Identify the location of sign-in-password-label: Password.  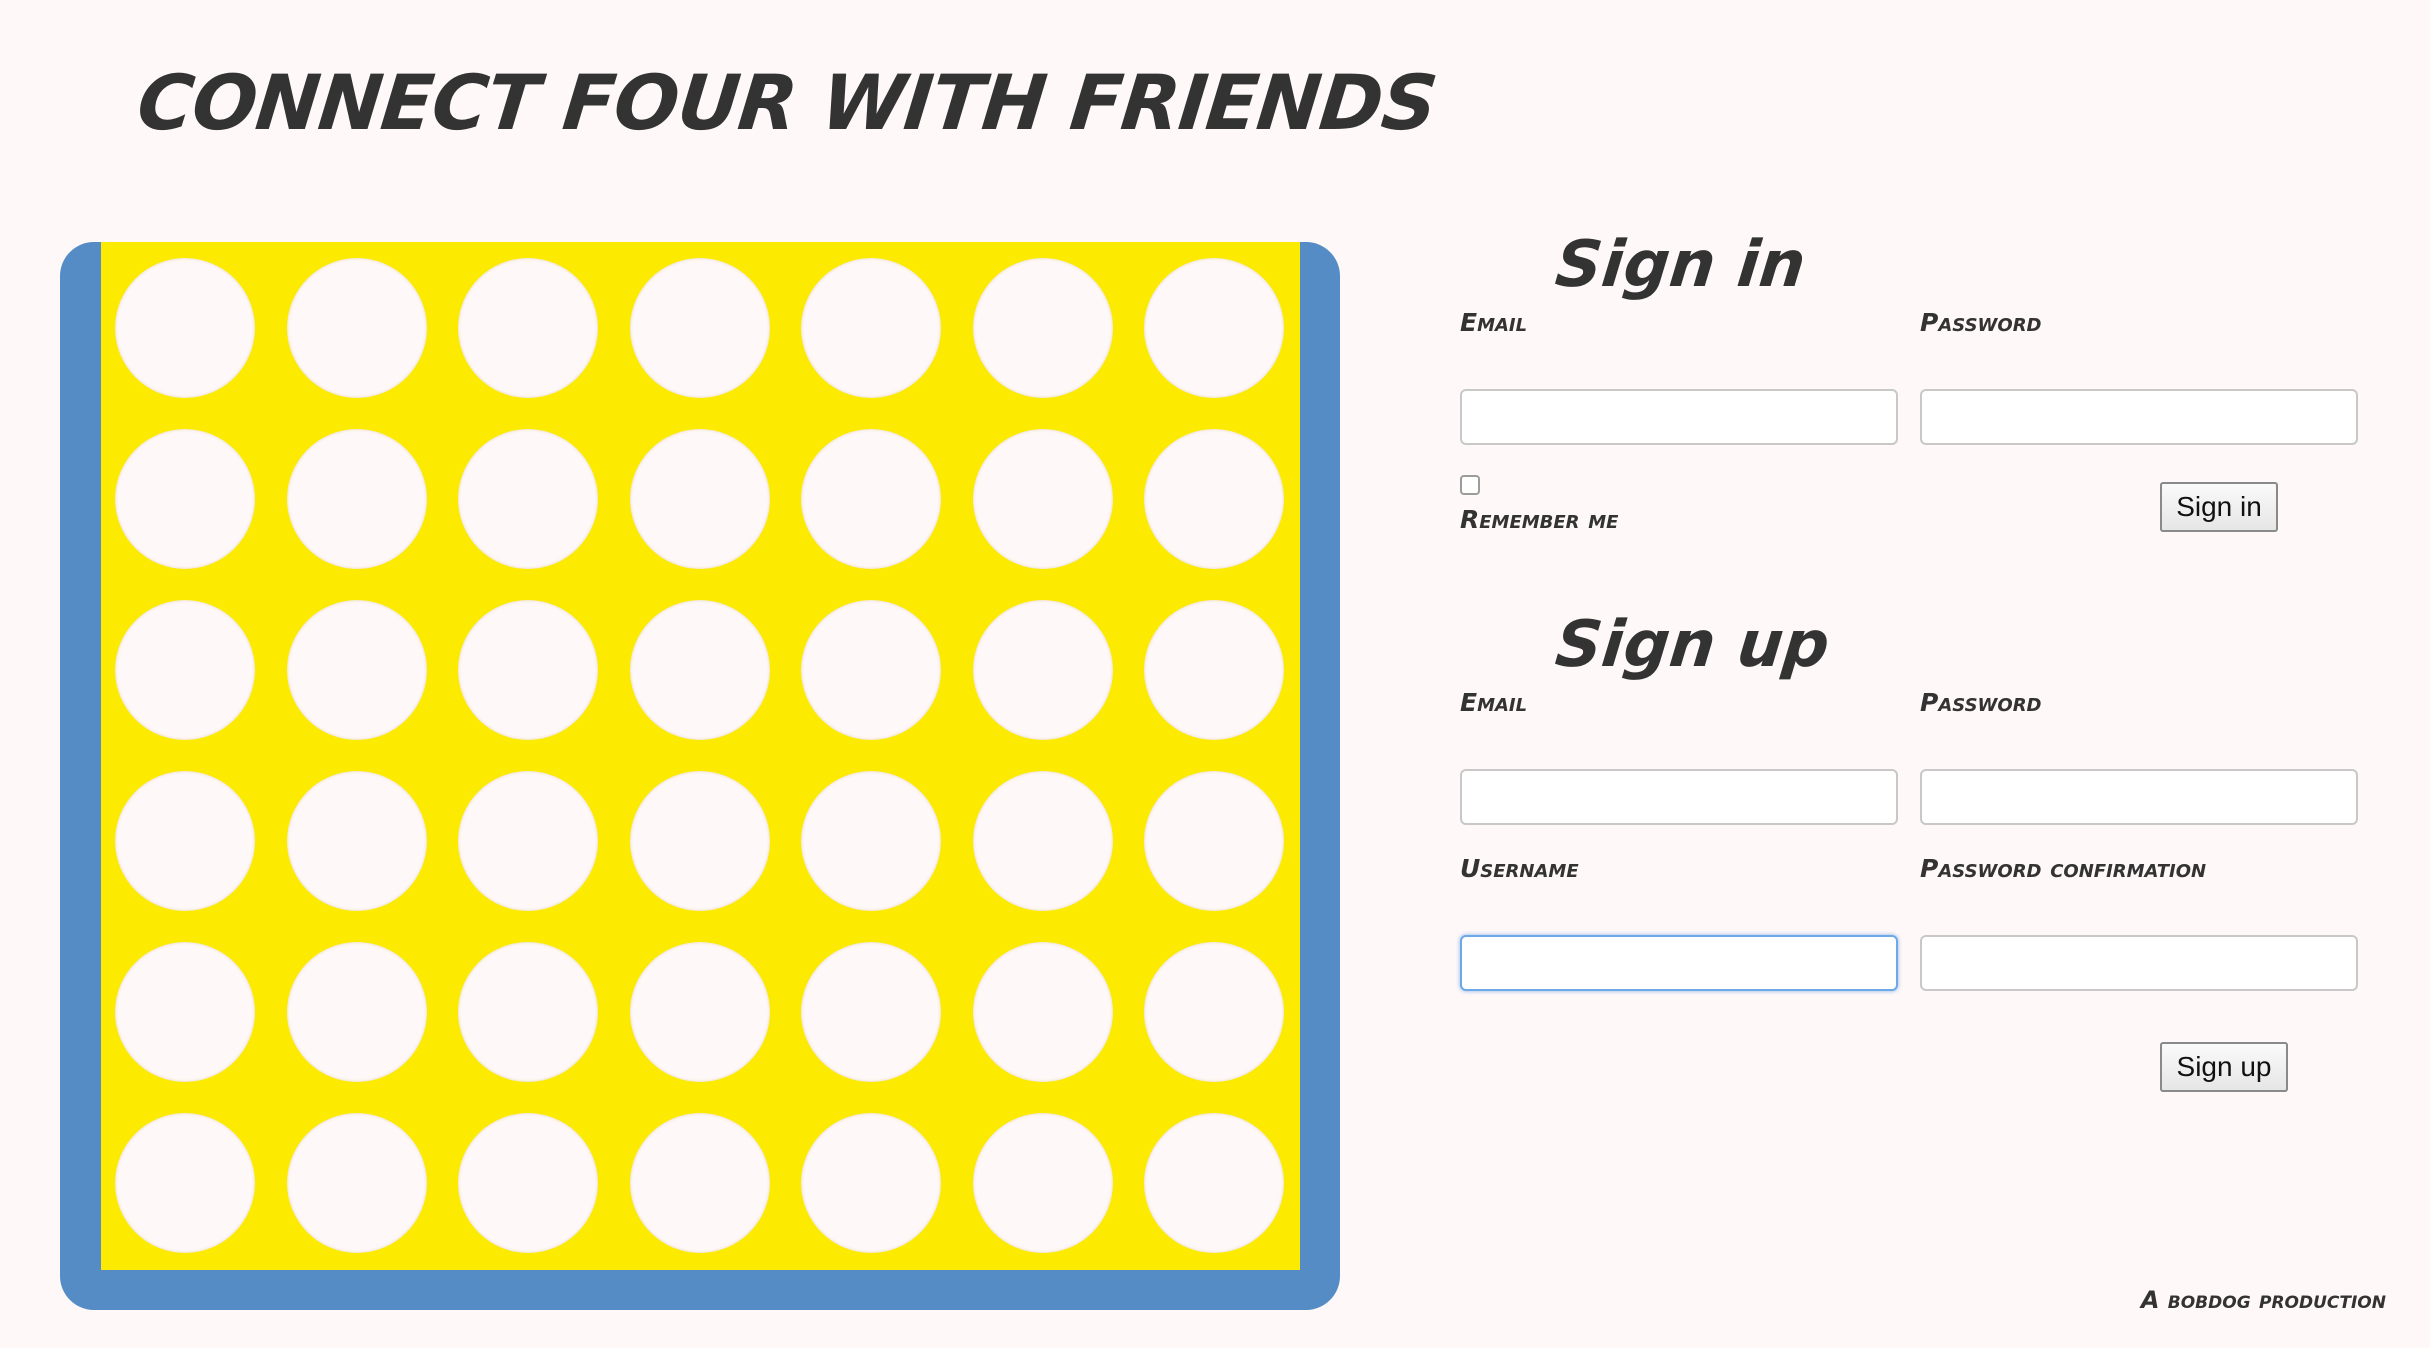
(1981, 322).